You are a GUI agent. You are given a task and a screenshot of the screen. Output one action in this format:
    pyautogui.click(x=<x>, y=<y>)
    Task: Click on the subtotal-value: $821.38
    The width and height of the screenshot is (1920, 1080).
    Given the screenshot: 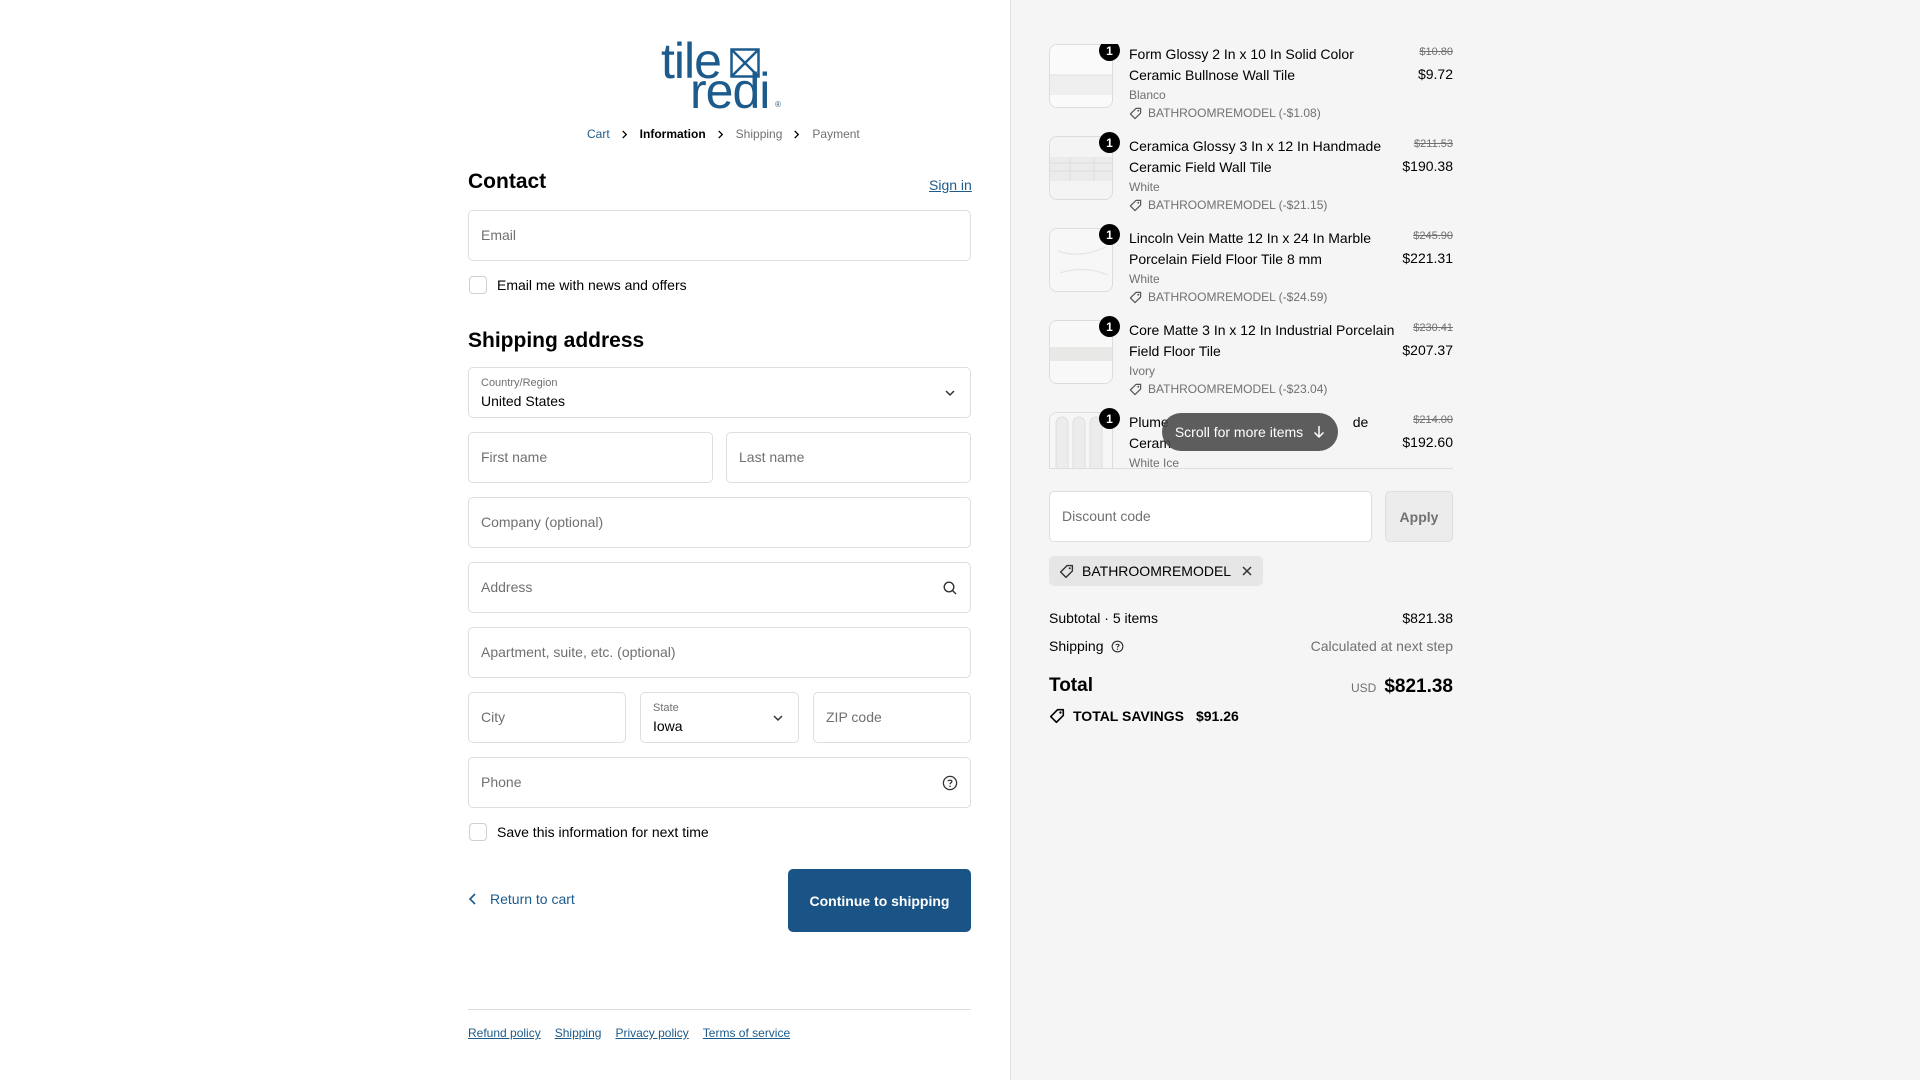 What is the action you would take?
    pyautogui.click(x=1427, y=618)
    